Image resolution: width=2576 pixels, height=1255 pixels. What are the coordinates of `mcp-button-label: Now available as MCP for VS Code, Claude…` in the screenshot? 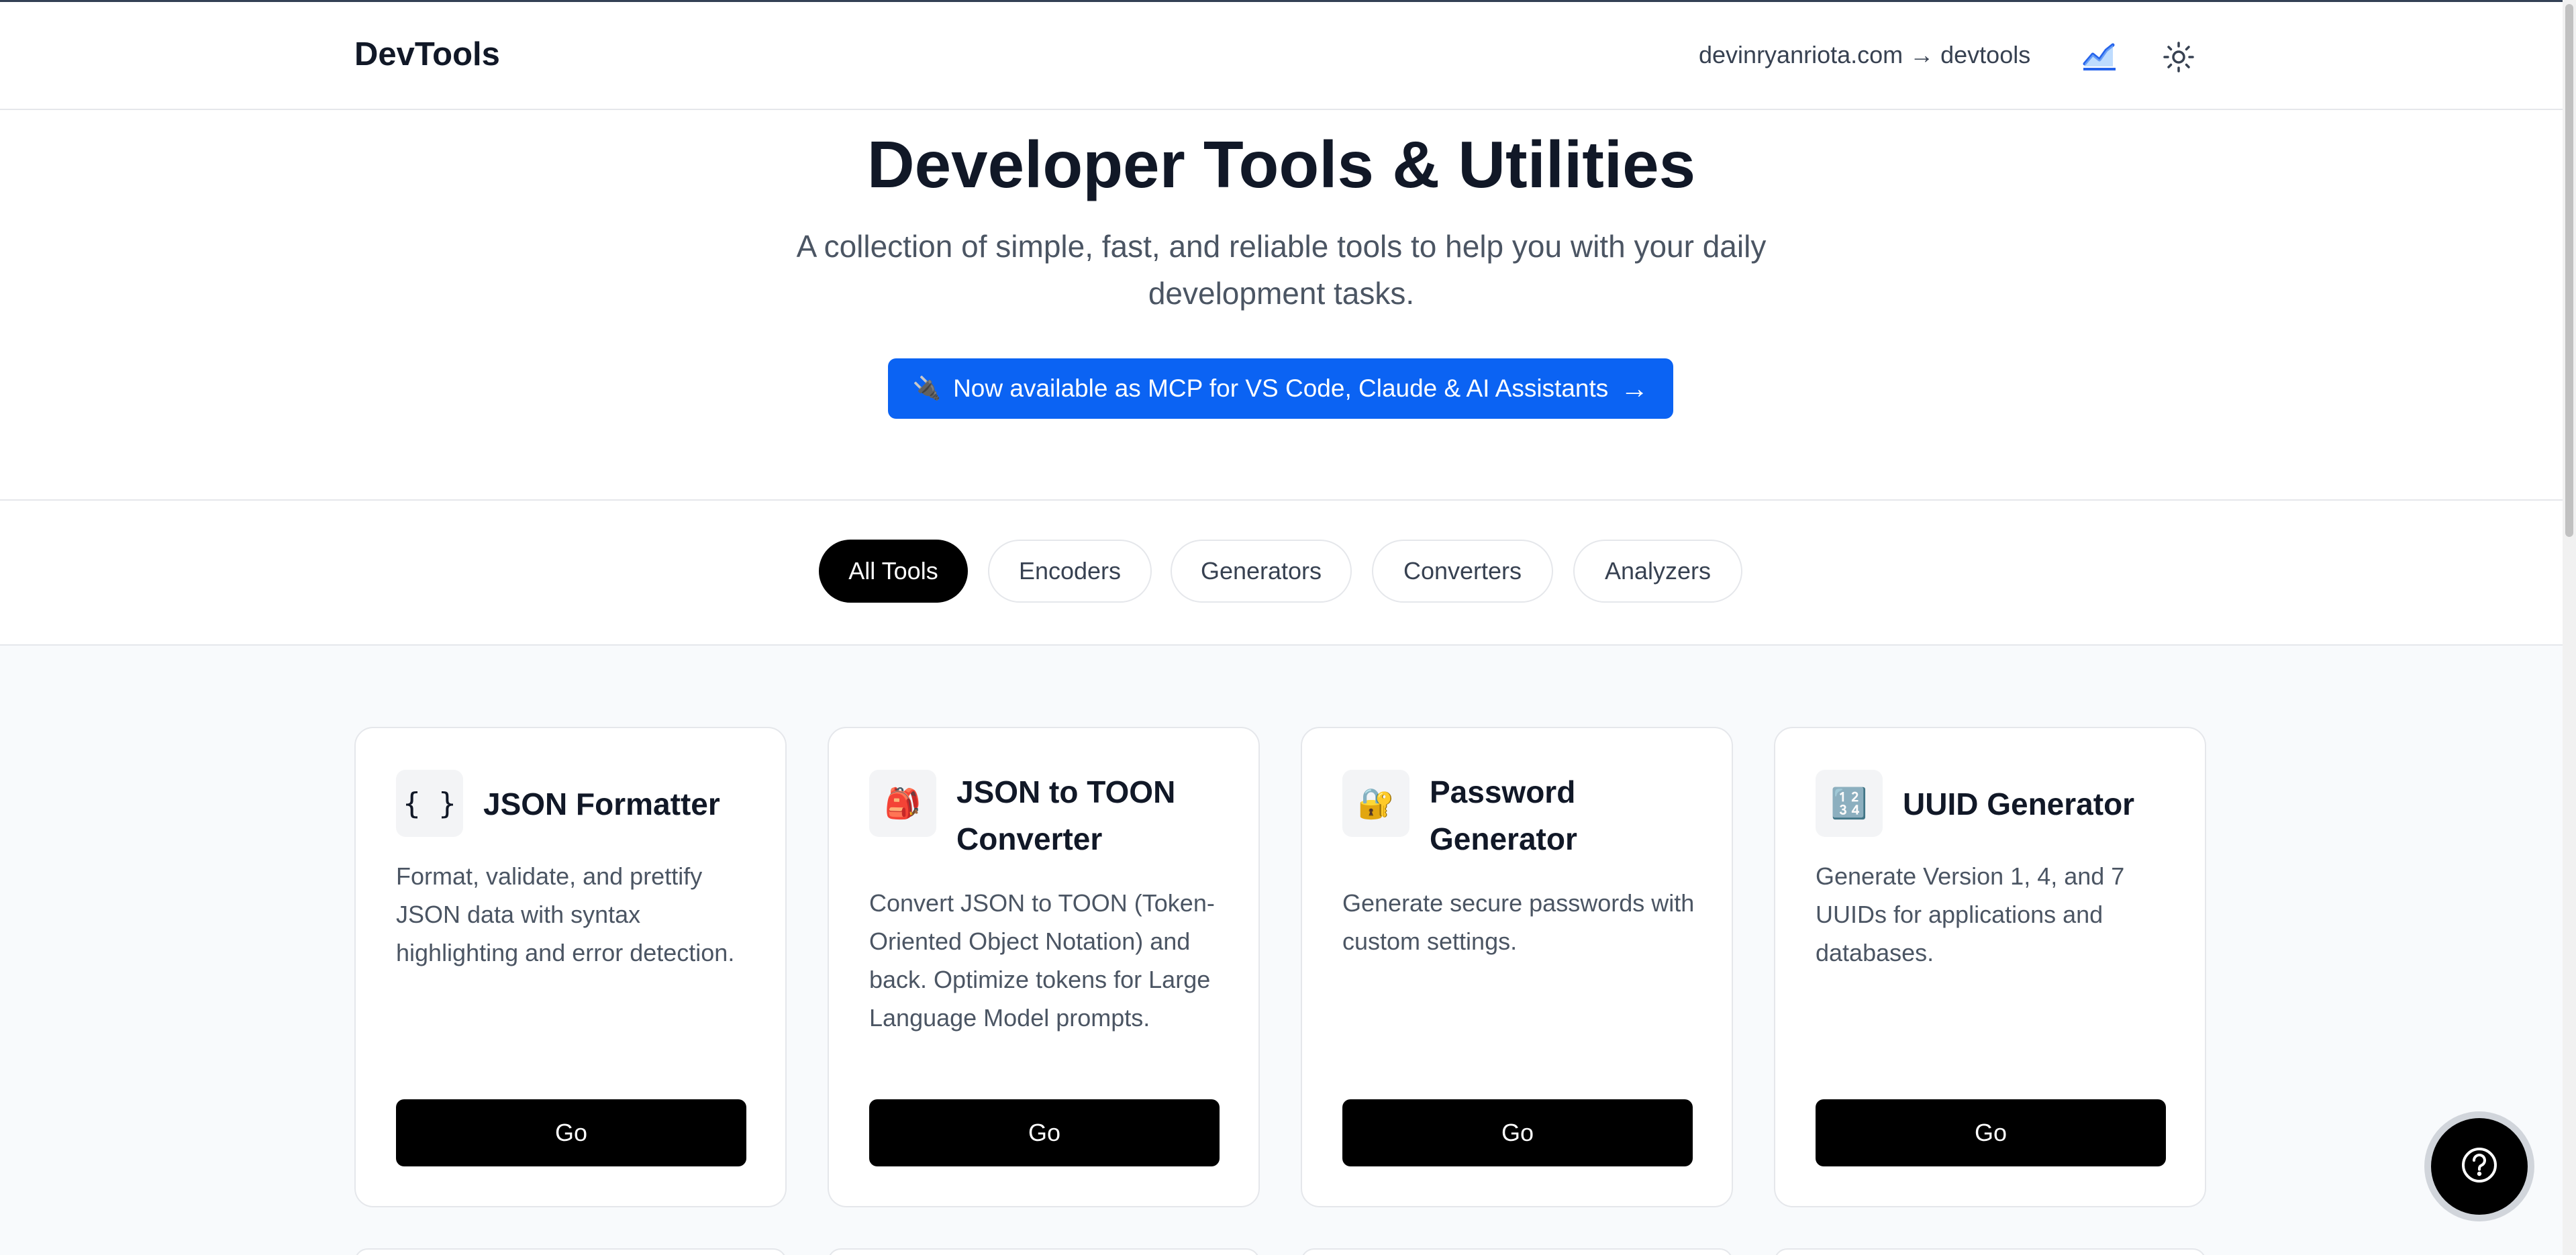 It's located at (1281, 388).